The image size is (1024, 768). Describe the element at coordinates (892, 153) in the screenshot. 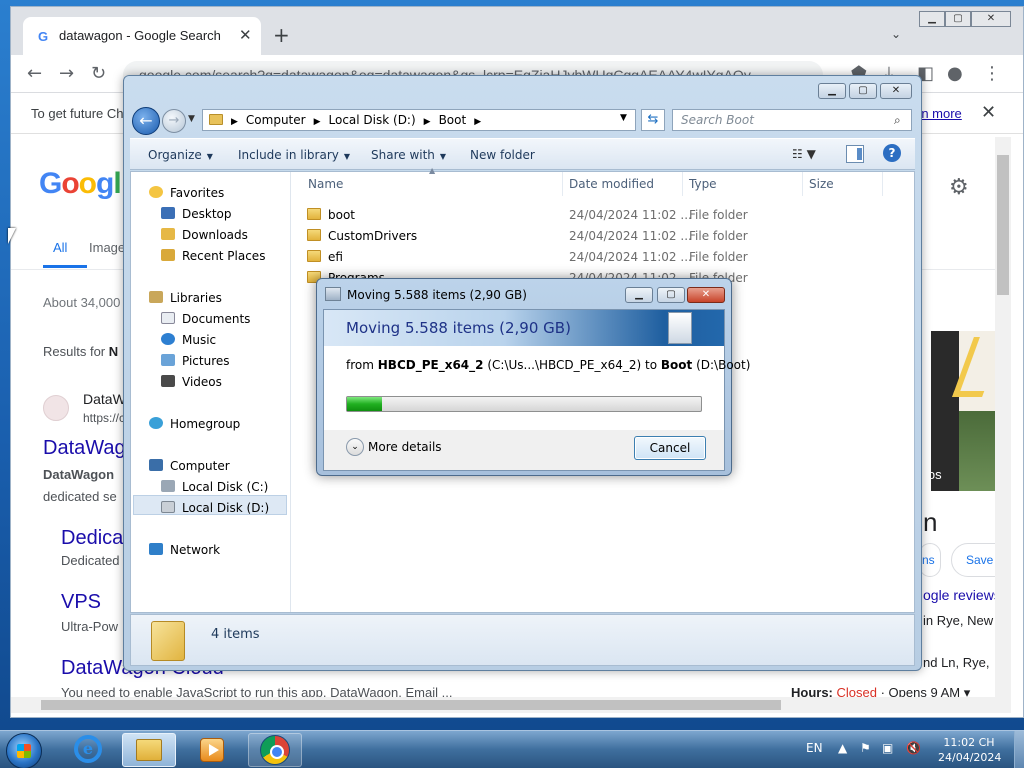

I see `help-icon: ?` at that location.